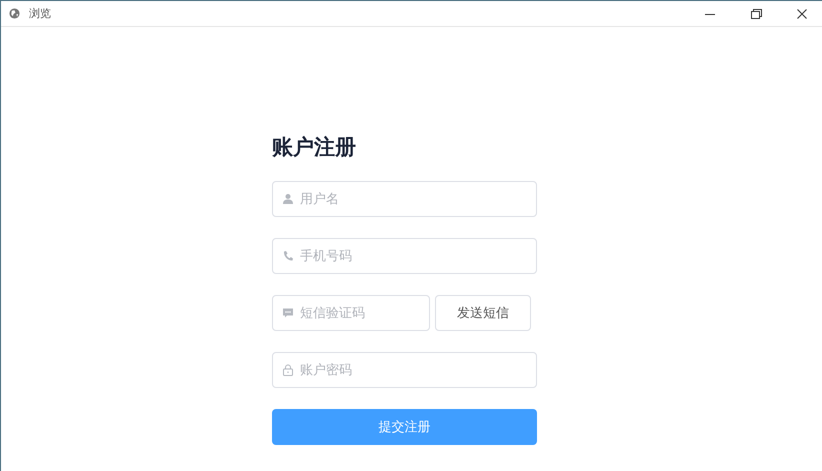 The height and width of the screenshot is (471, 822). Describe the element at coordinates (288, 370) in the screenshot. I see `lock-icon` at that location.